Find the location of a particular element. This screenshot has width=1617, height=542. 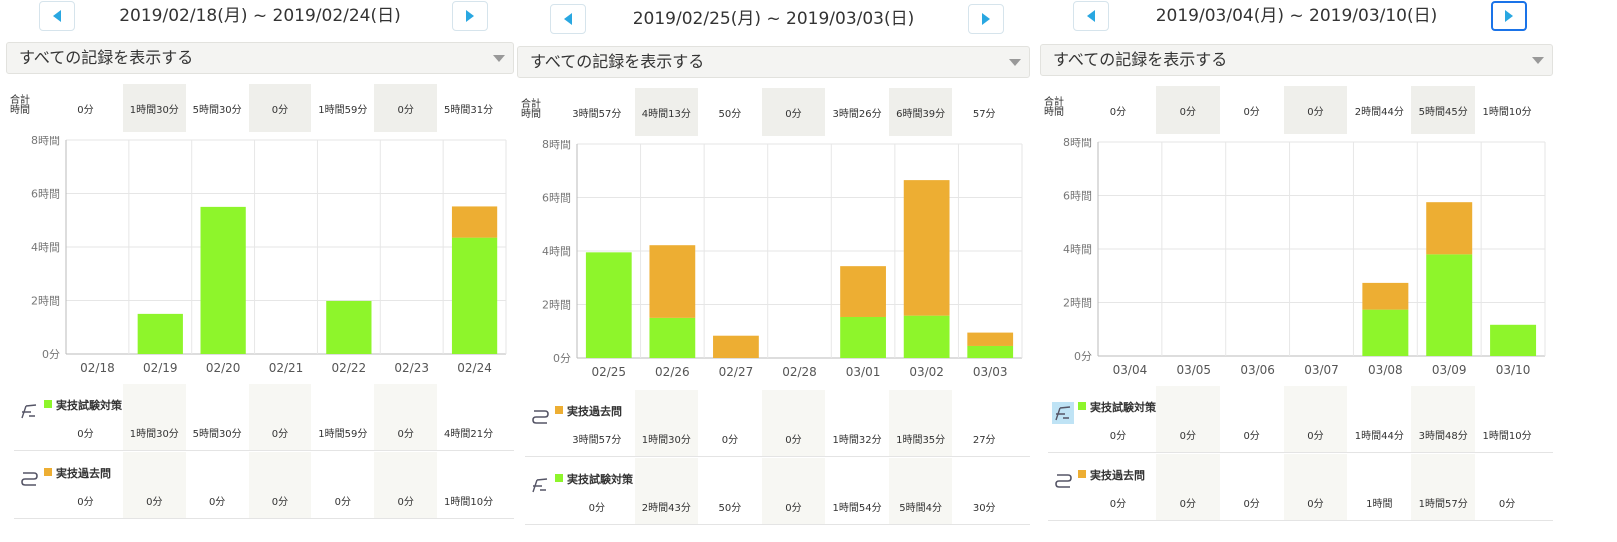

totals-label: 合計 時間 is located at coordinates (20, 106).